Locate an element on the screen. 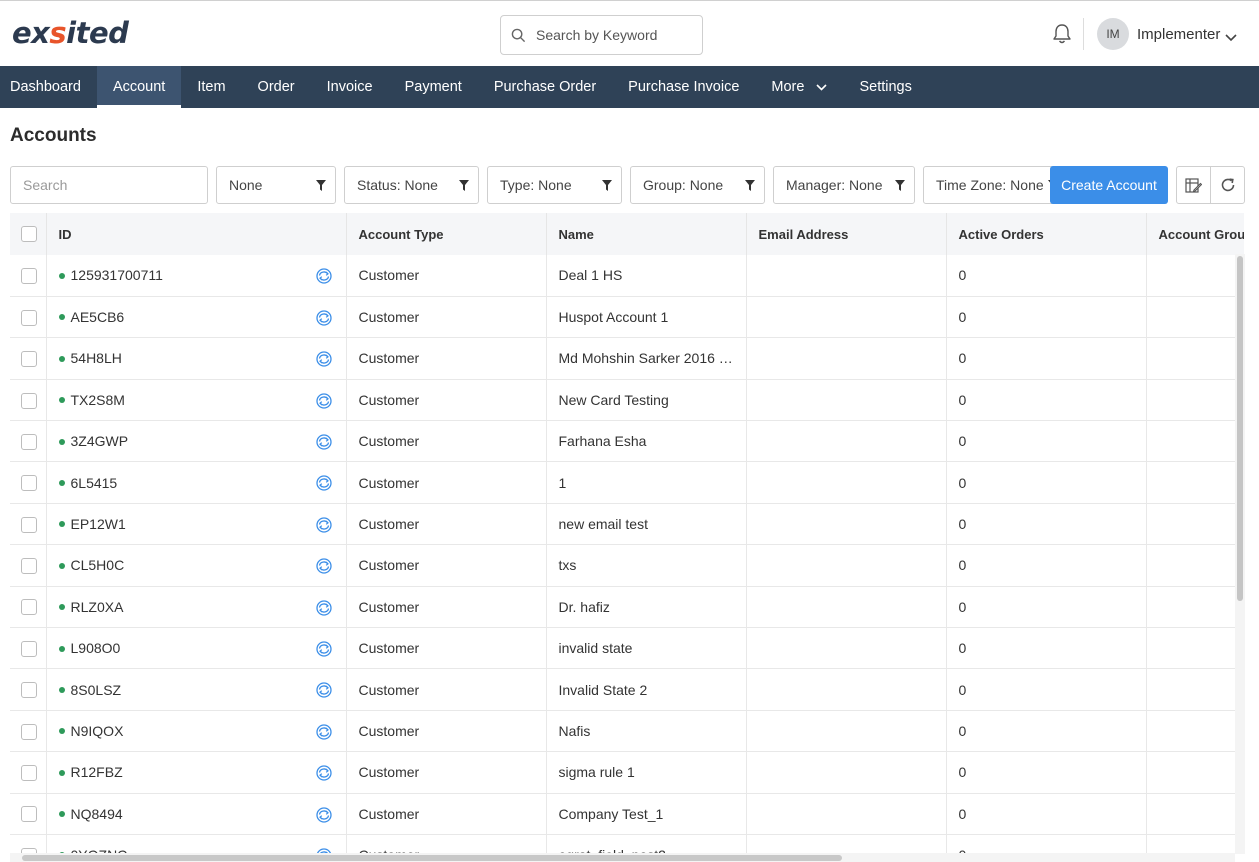  nav-purchase-invoice: Purchase Invoice is located at coordinates (683, 87).